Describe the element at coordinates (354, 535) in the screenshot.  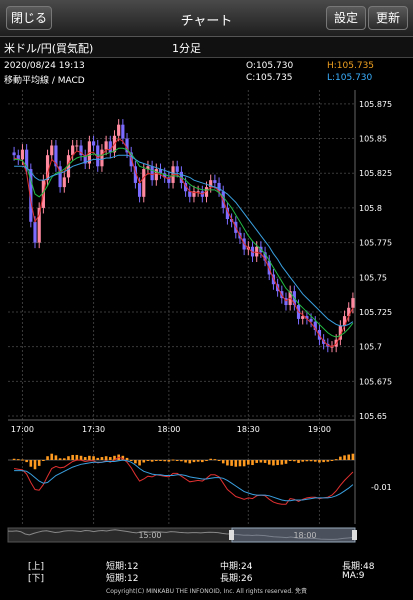
I see `navigator-handle-right` at that location.